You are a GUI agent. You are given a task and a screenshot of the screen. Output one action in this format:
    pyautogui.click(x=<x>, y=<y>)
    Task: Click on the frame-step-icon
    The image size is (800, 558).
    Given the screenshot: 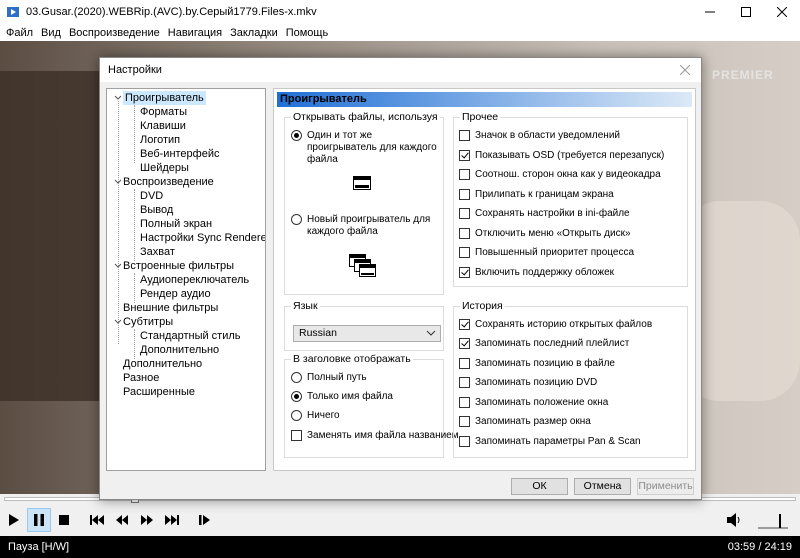 What is the action you would take?
    pyautogui.click(x=205, y=520)
    